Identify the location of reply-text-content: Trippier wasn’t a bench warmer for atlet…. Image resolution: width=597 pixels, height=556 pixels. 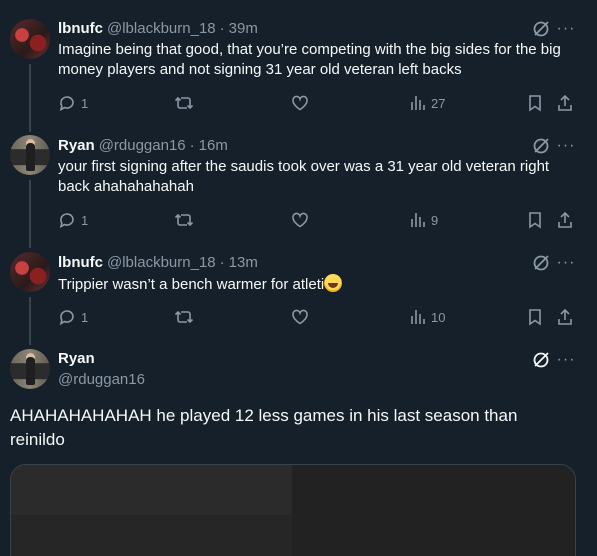
(191, 284).